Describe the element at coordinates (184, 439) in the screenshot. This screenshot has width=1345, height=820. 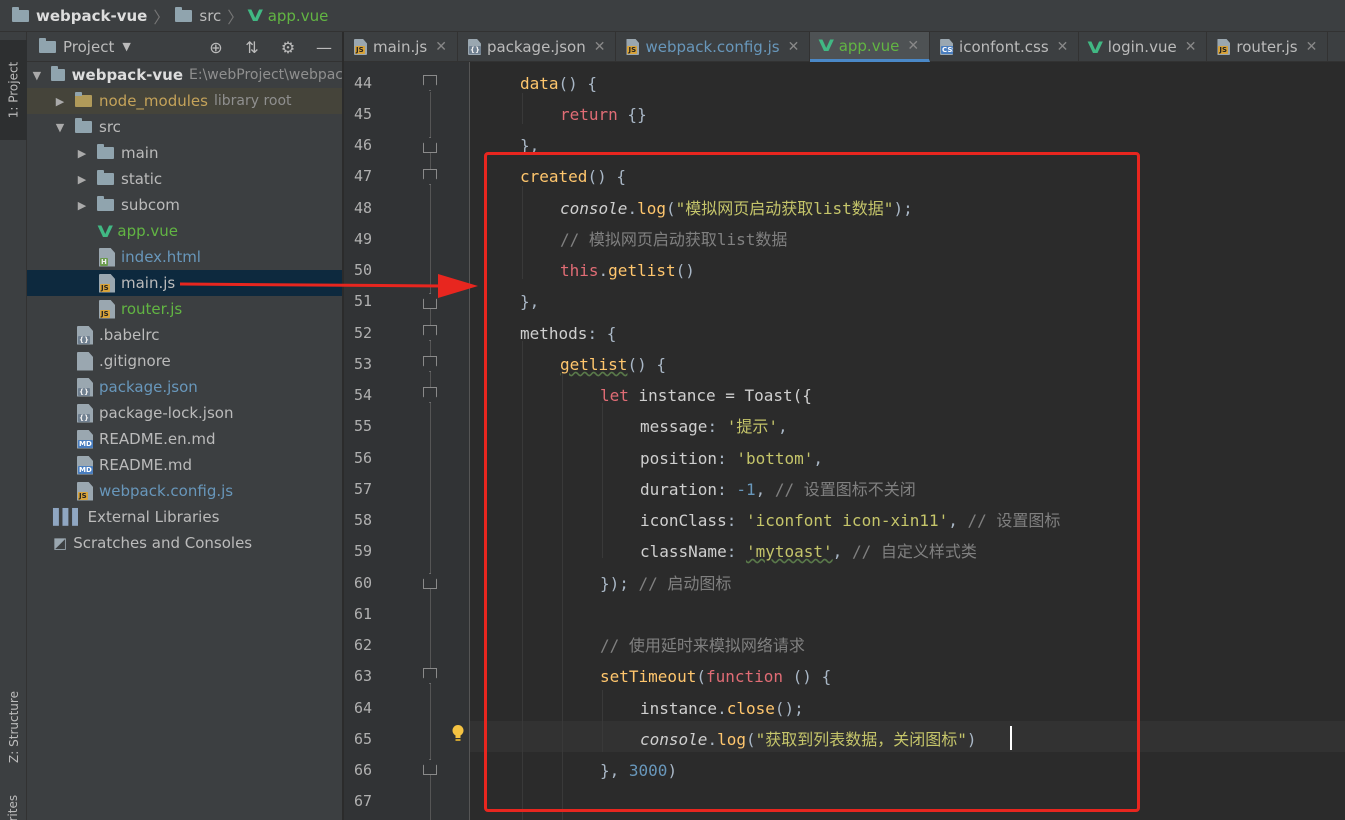
I see `tree-item-readme-en: MD README.en.md` at that location.